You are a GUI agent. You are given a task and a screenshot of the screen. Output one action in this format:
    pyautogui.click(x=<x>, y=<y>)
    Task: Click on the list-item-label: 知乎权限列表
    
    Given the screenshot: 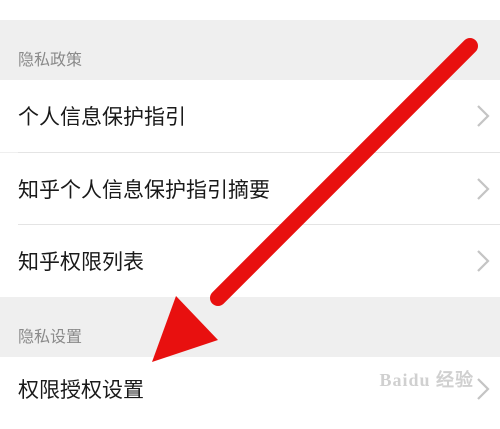 What is the action you would take?
    pyautogui.click(x=81, y=262)
    